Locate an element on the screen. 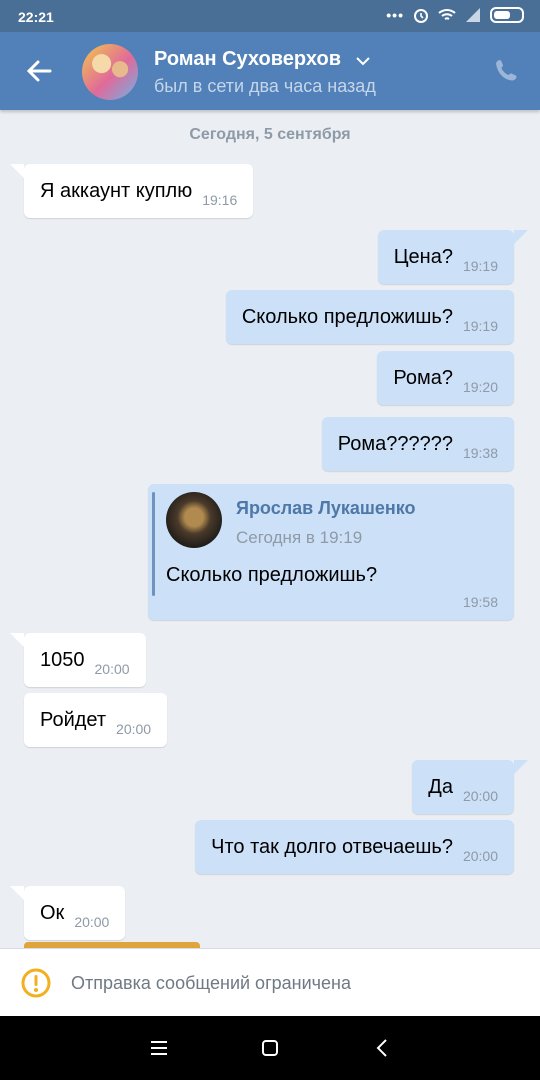  battery-icon is located at coordinates (507, 15).